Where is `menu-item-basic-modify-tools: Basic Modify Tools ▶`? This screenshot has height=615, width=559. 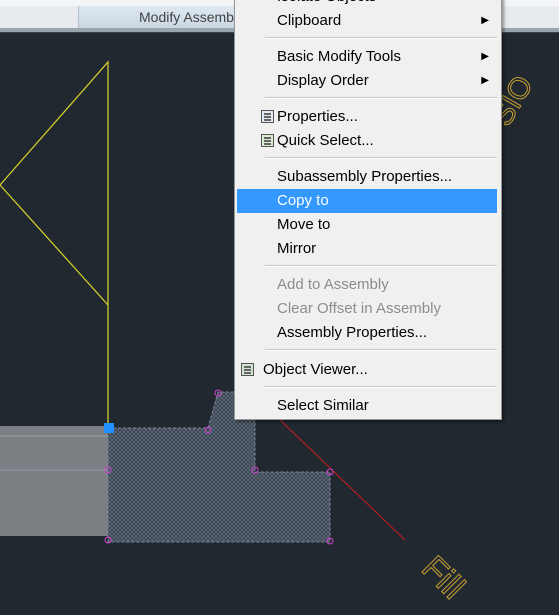
menu-item-basic-modify-tools: Basic Modify Tools ▶ is located at coordinates (367, 57).